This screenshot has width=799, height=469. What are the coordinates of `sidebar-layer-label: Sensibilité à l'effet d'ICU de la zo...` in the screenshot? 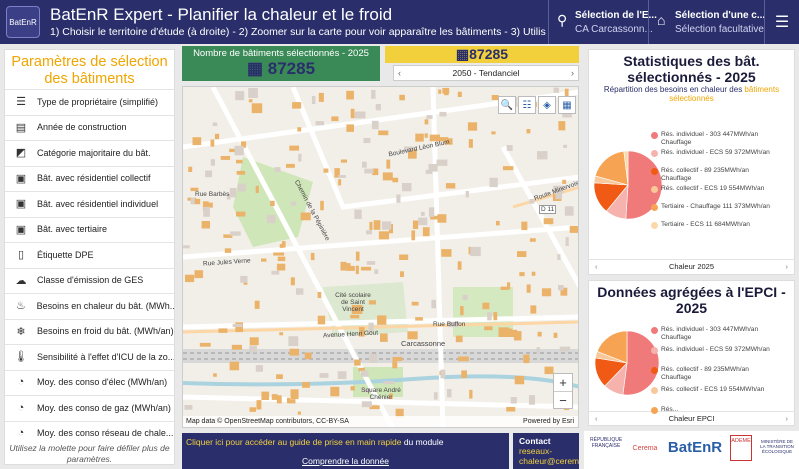 It's located at (105, 356).